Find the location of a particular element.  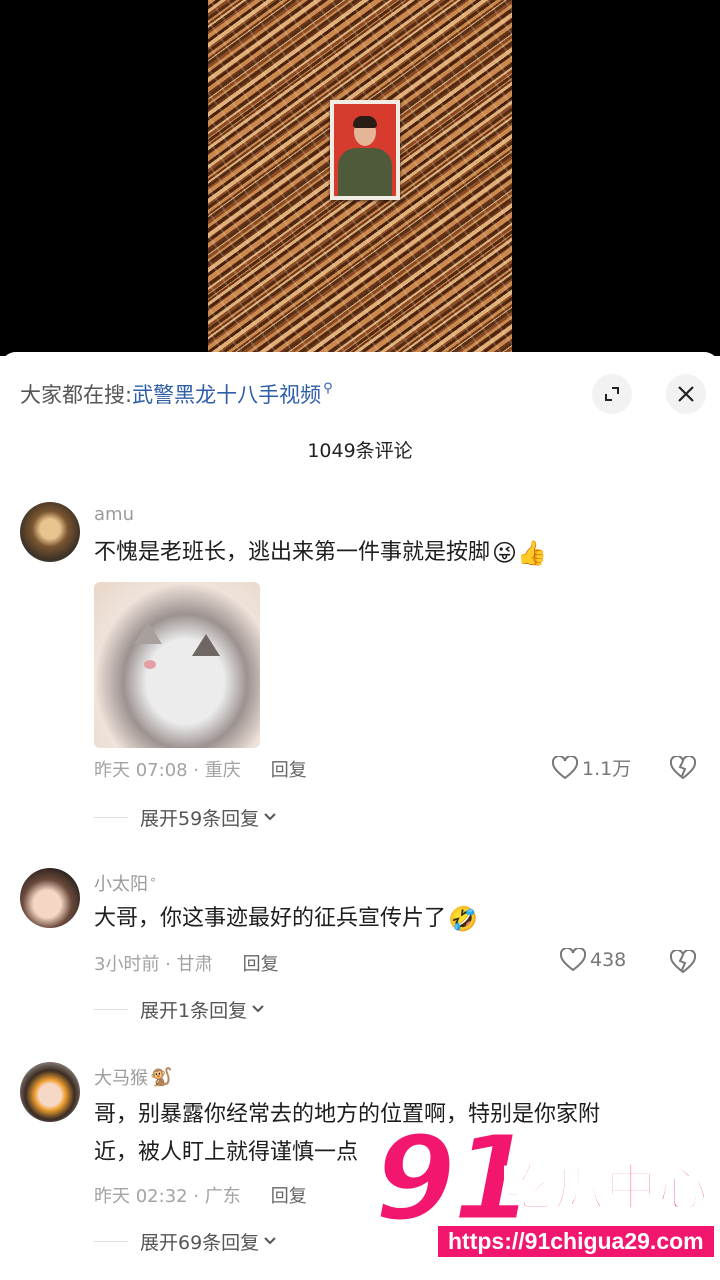

portrait-photo is located at coordinates (365, 150).